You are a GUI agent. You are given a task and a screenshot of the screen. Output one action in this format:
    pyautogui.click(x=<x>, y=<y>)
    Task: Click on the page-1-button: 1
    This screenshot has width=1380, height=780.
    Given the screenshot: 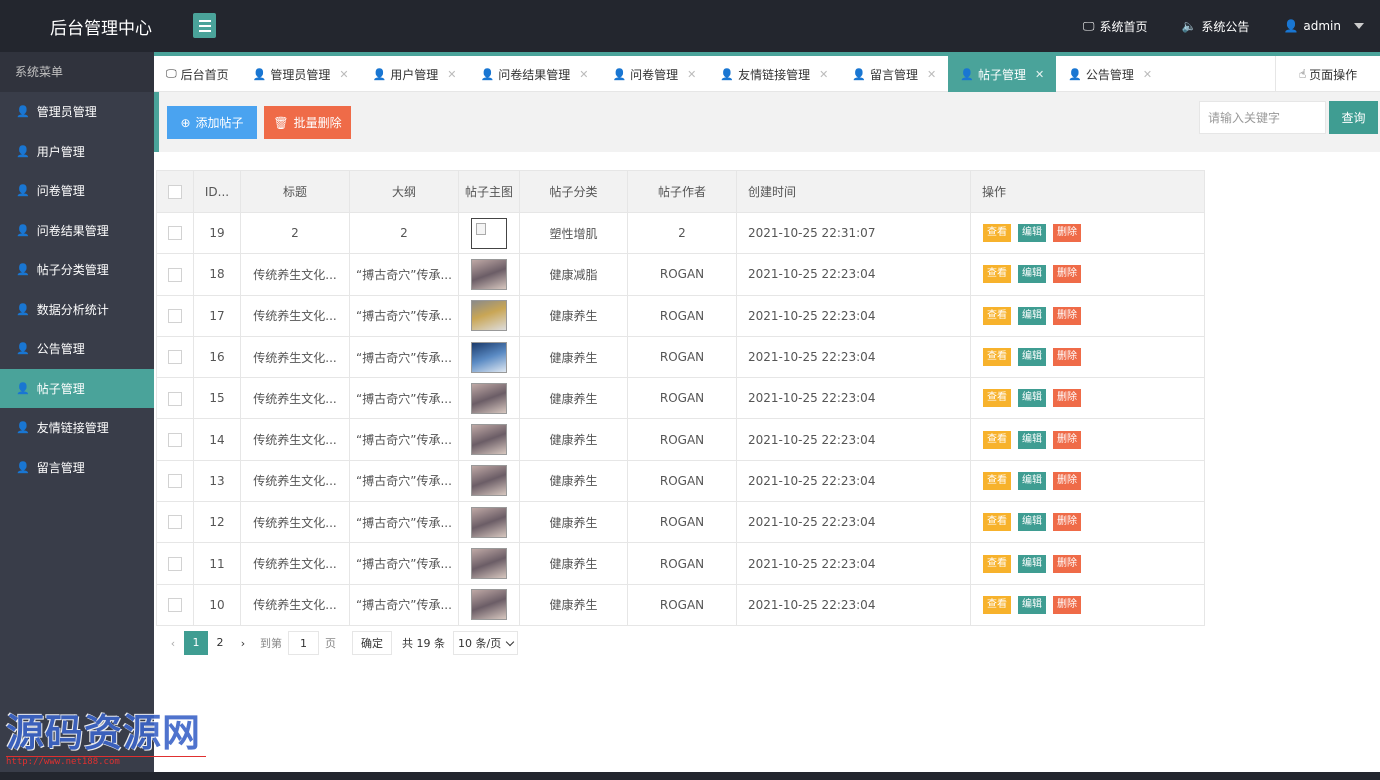 What is the action you would take?
    pyautogui.click(x=196, y=643)
    